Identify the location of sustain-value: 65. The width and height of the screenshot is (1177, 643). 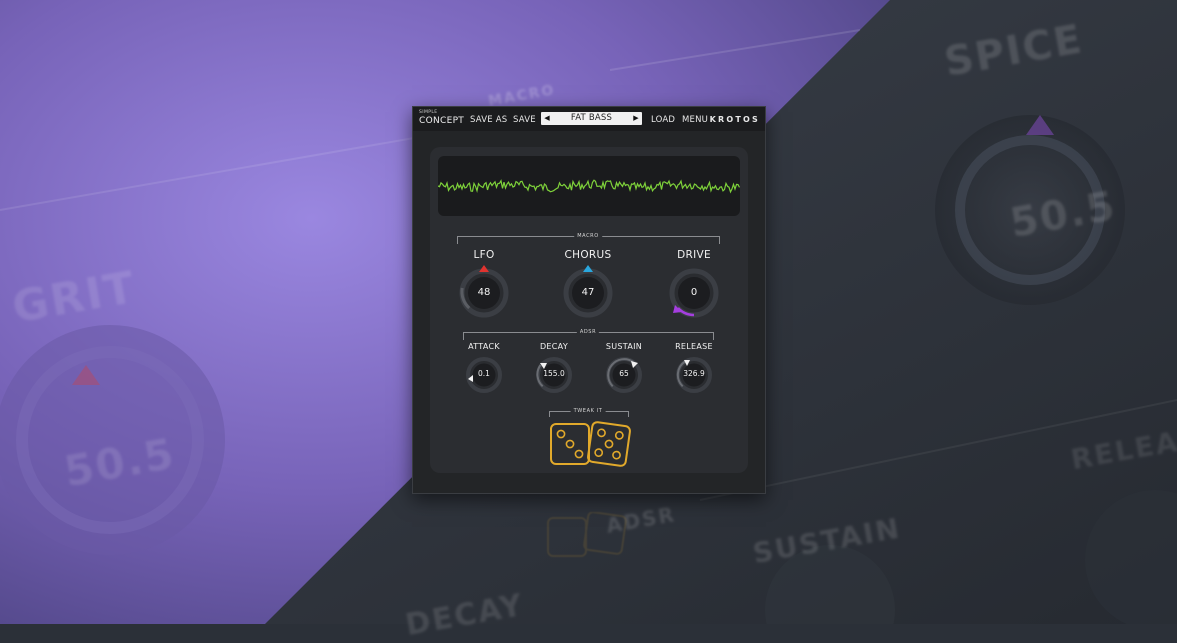
(624, 373).